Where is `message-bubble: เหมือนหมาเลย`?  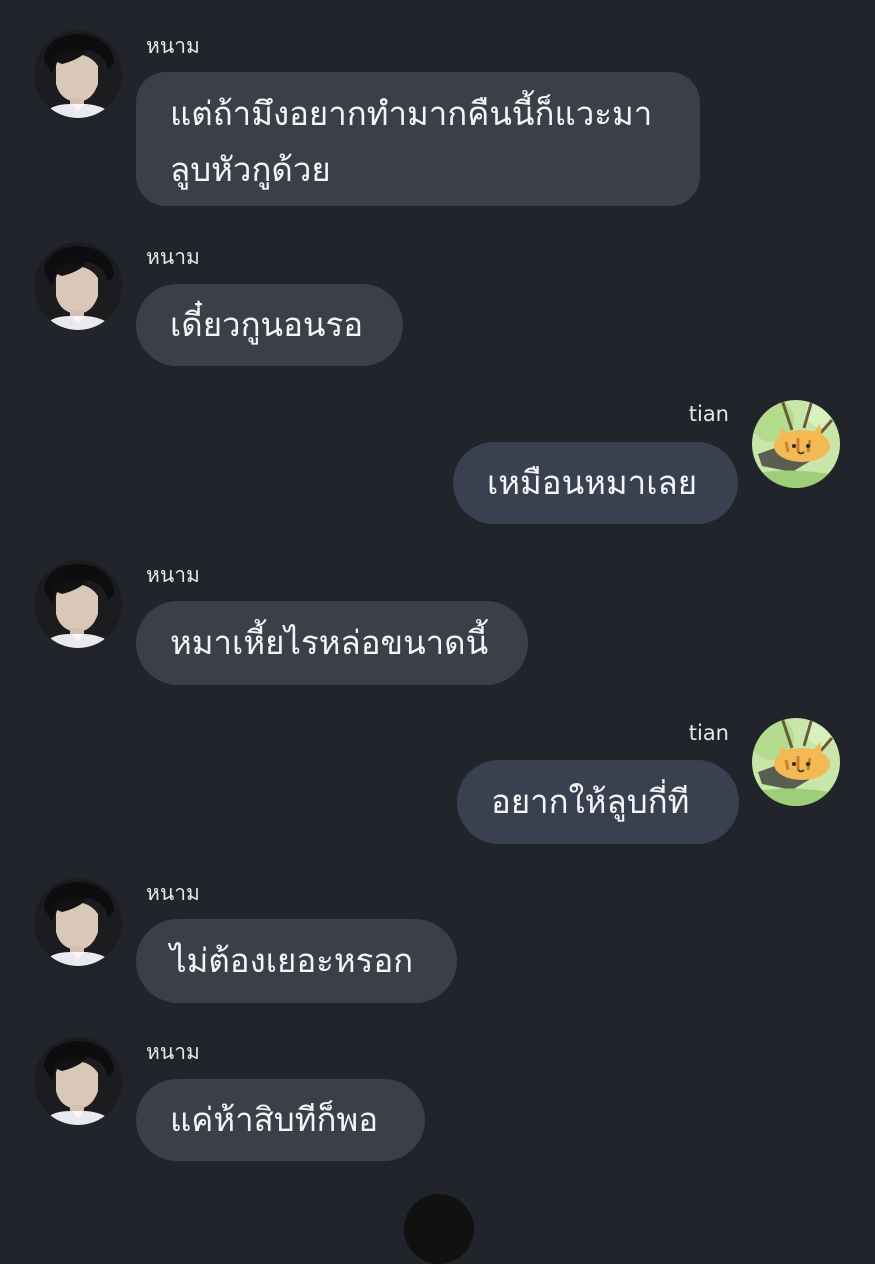 message-bubble: เหมือนหมาเลย is located at coordinates (595, 483).